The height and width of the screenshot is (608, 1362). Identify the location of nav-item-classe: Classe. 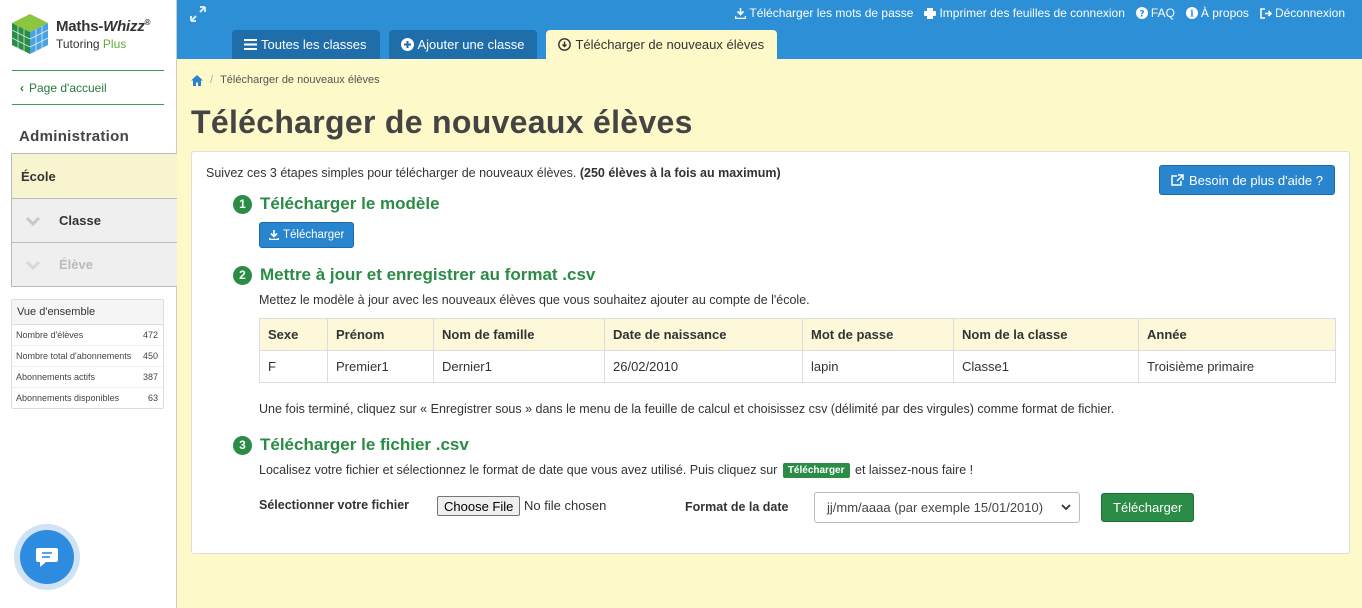
(94, 220).